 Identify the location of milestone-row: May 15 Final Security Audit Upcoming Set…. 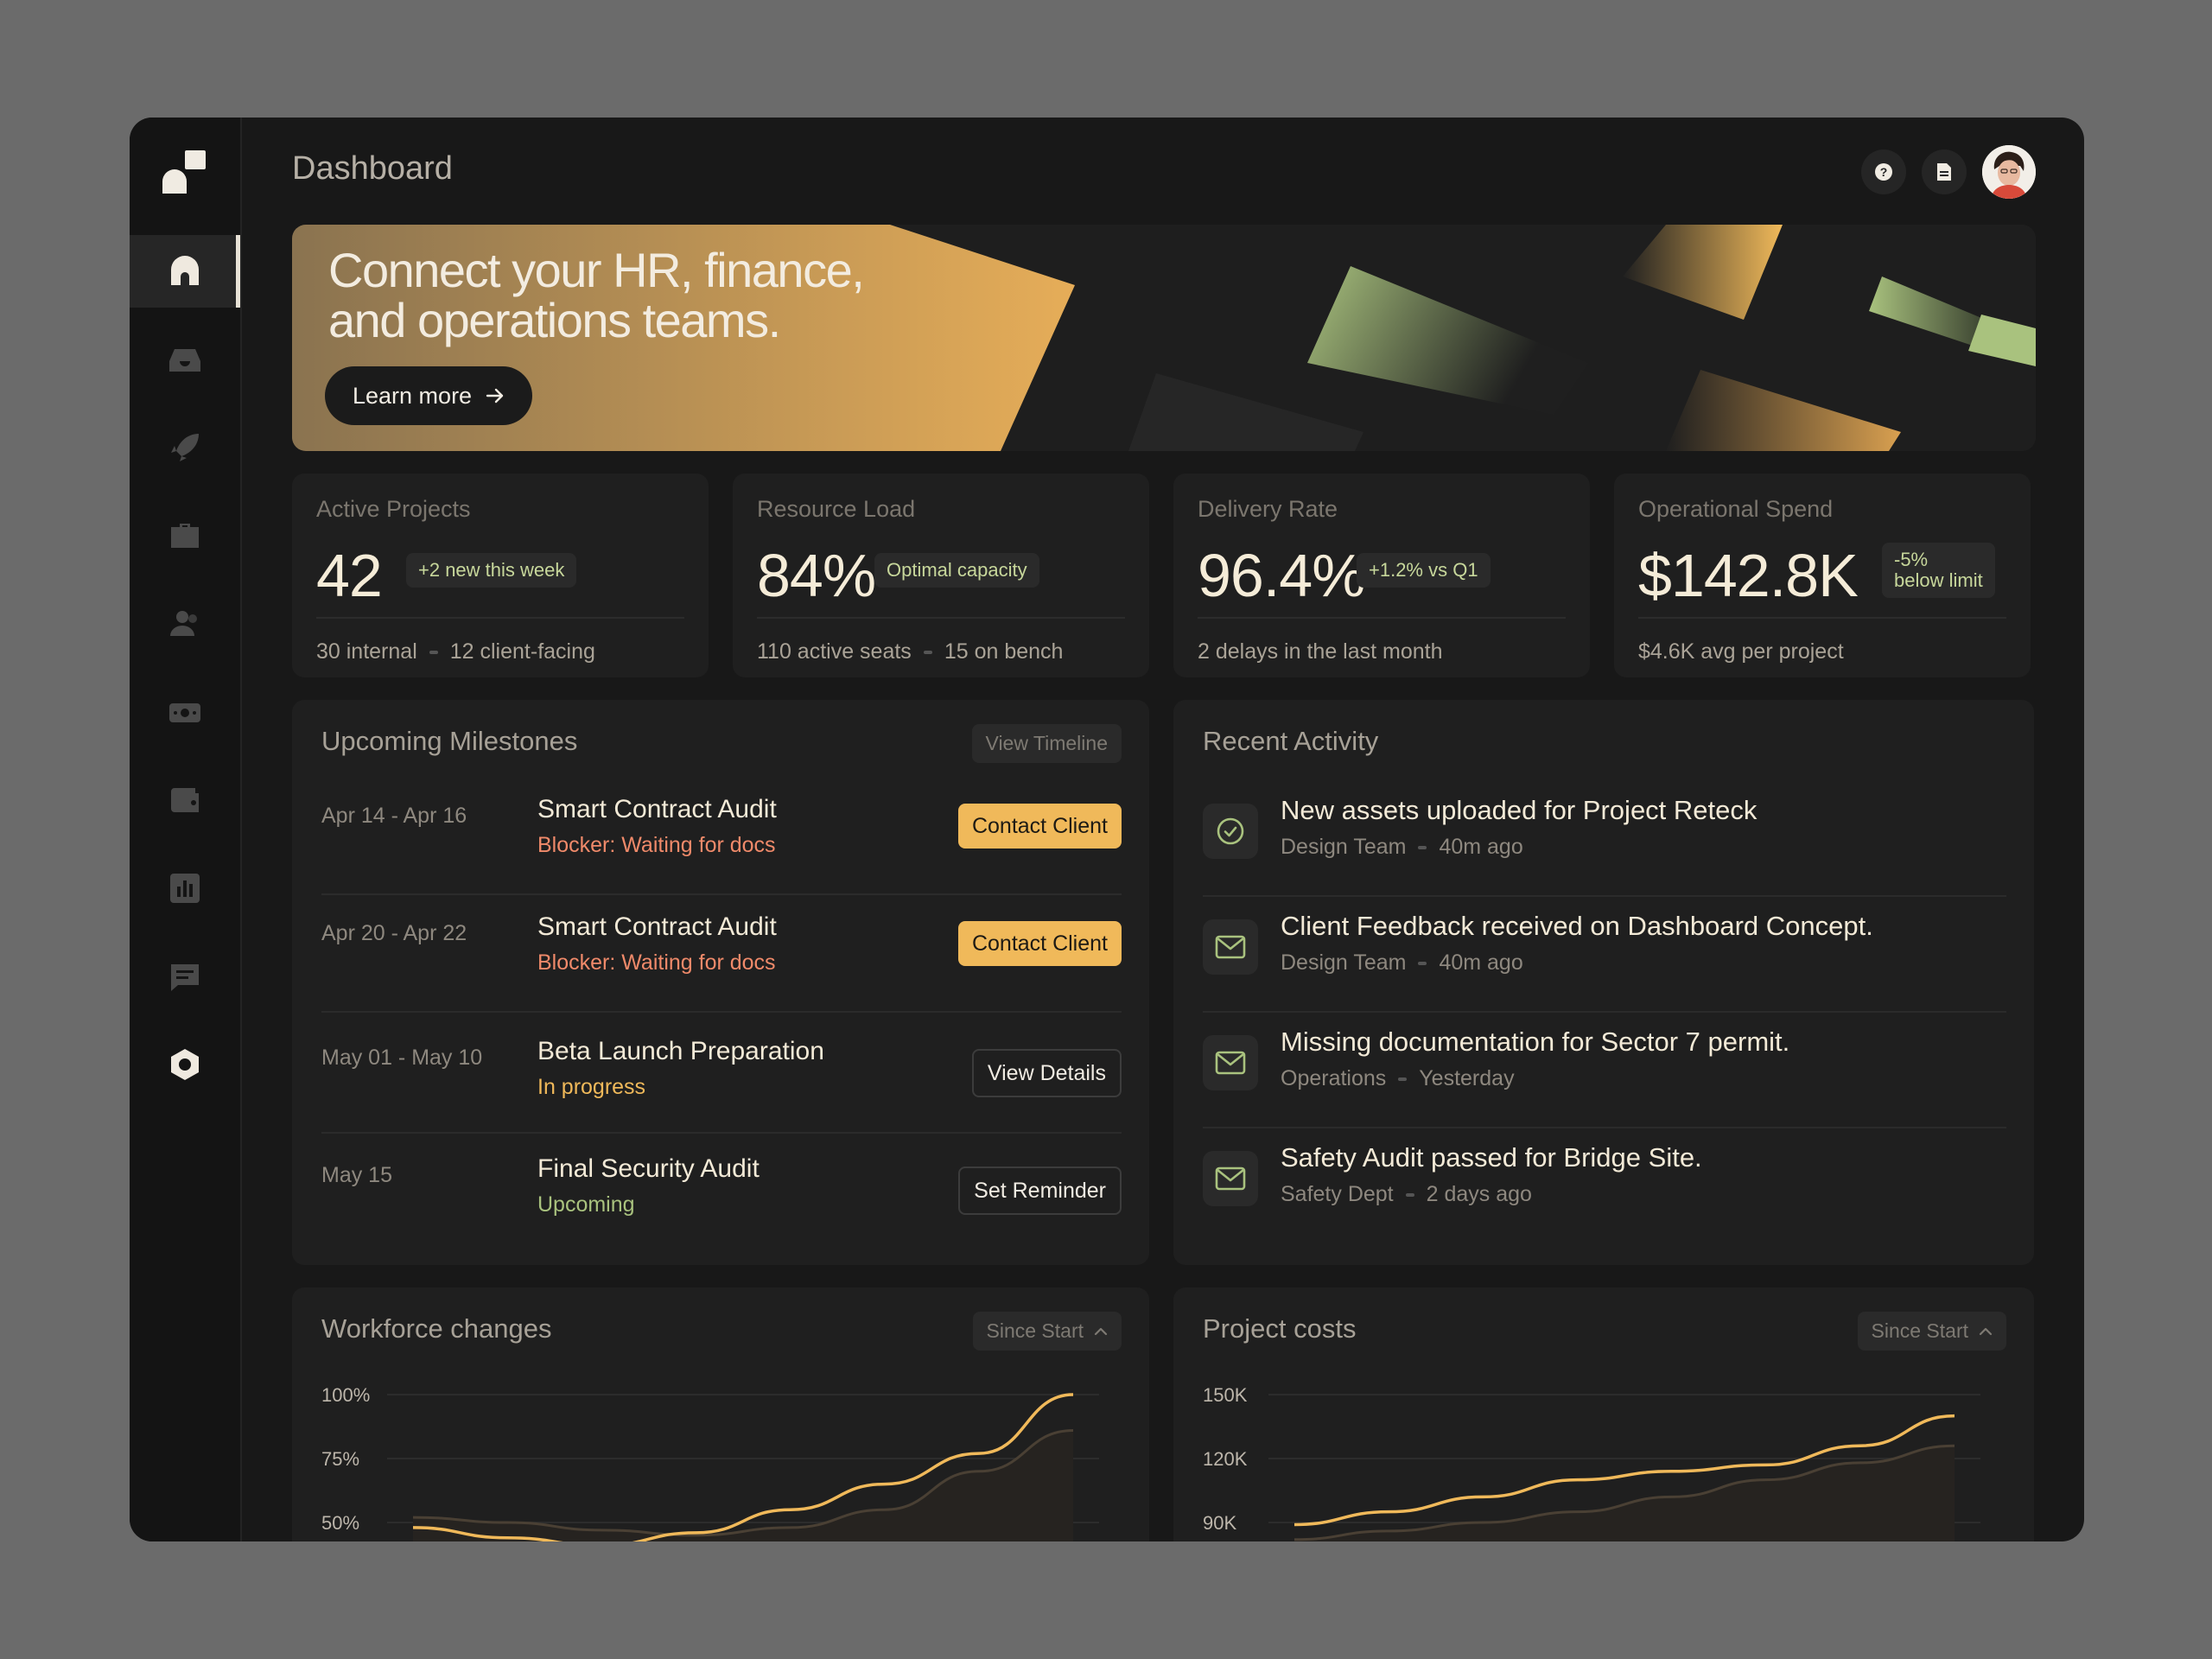
(721, 1192).